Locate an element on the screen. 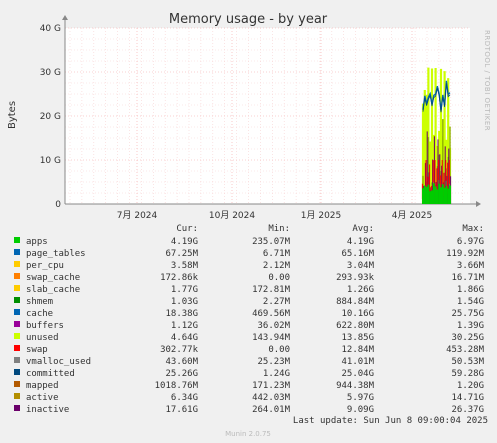  legend-min: 2.27M is located at coordinates (277, 302).